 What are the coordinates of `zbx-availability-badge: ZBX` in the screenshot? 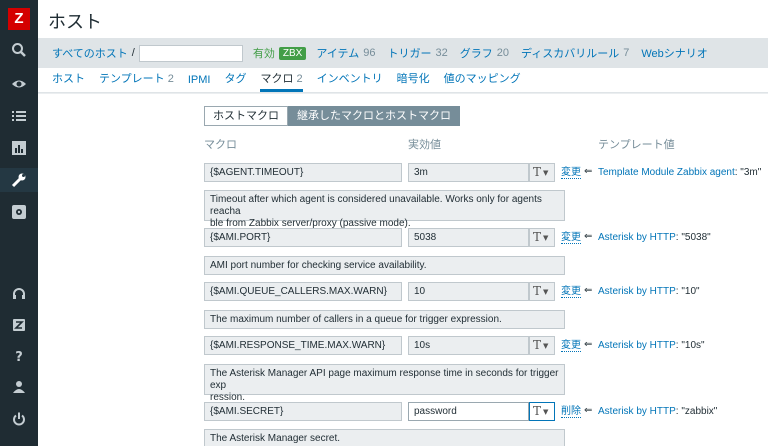 It's located at (292, 53).